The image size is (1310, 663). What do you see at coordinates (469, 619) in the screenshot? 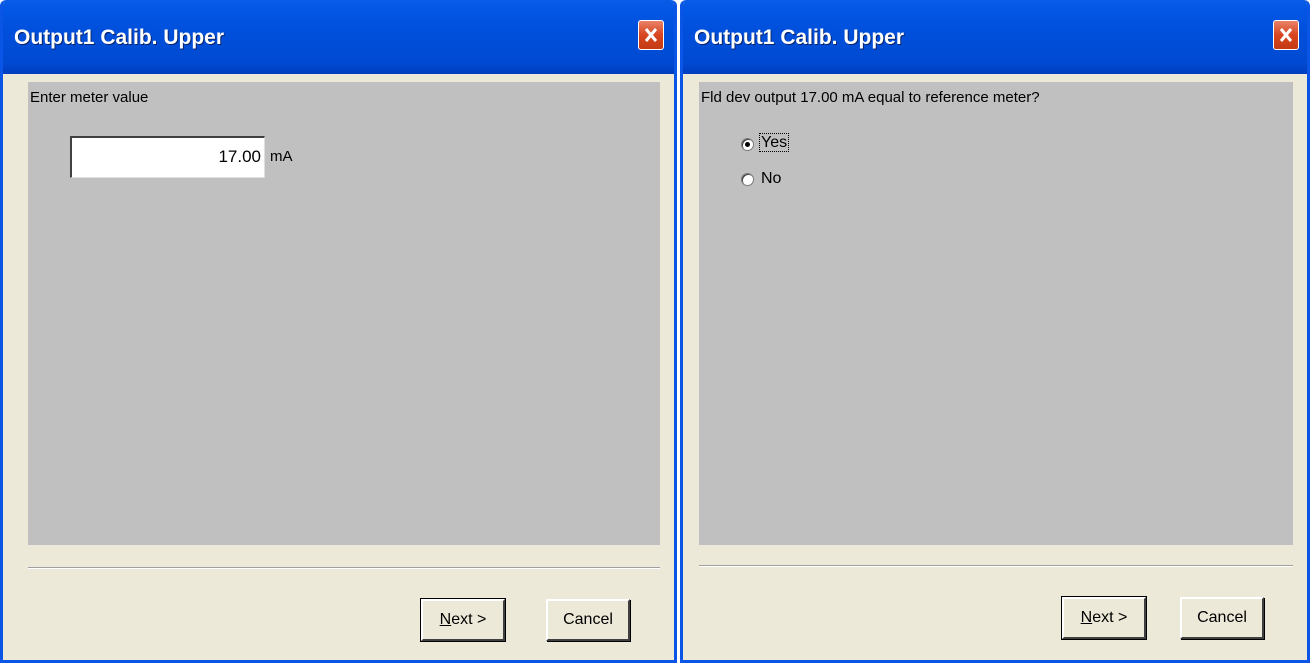
I see `left-next-label: ext >` at bounding box center [469, 619].